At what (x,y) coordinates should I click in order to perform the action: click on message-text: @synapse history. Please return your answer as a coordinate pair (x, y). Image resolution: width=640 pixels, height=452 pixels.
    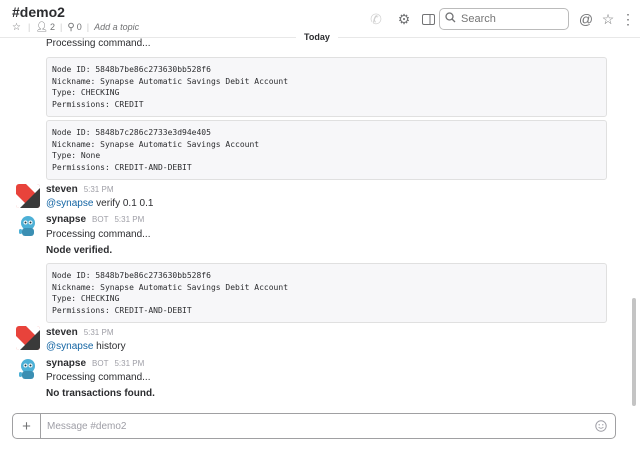
    Looking at the image, I should click on (86, 346).